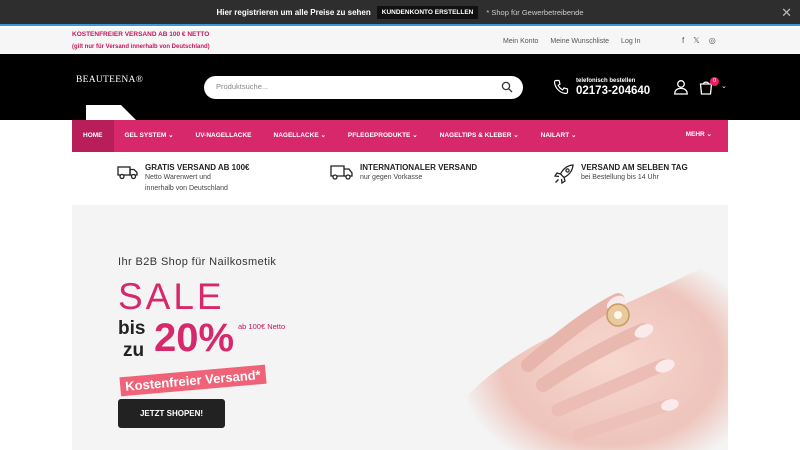  Describe the element at coordinates (141, 34) in the screenshot. I see `free-shipping-notice: KOSTENFREIER VERSAND AB 100 € NETTO` at that location.